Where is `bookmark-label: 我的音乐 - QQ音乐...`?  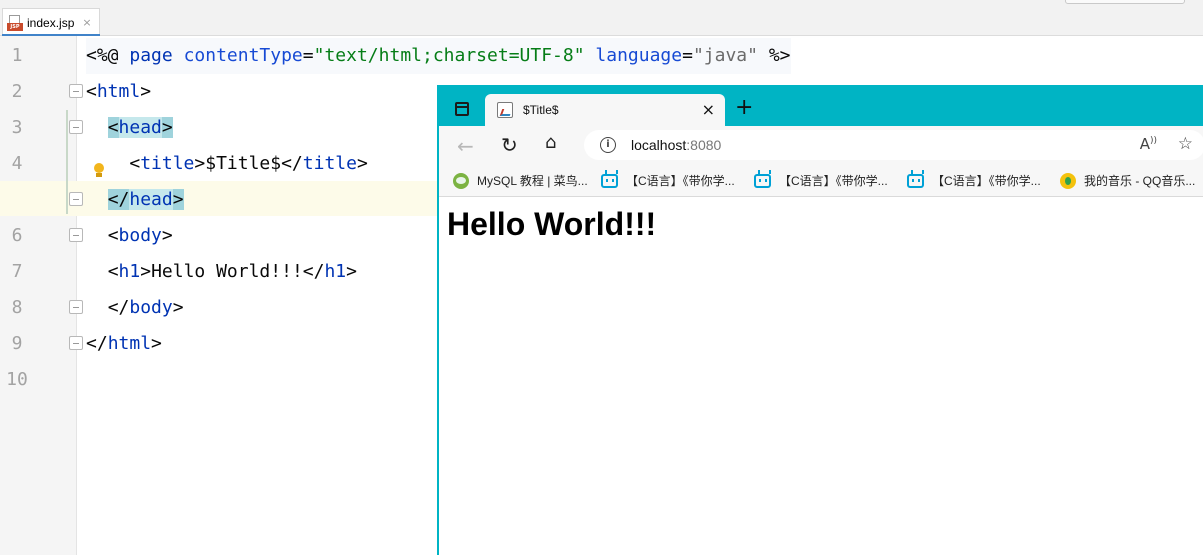 bookmark-label: 我的音乐 - QQ音乐... is located at coordinates (1140, 181).